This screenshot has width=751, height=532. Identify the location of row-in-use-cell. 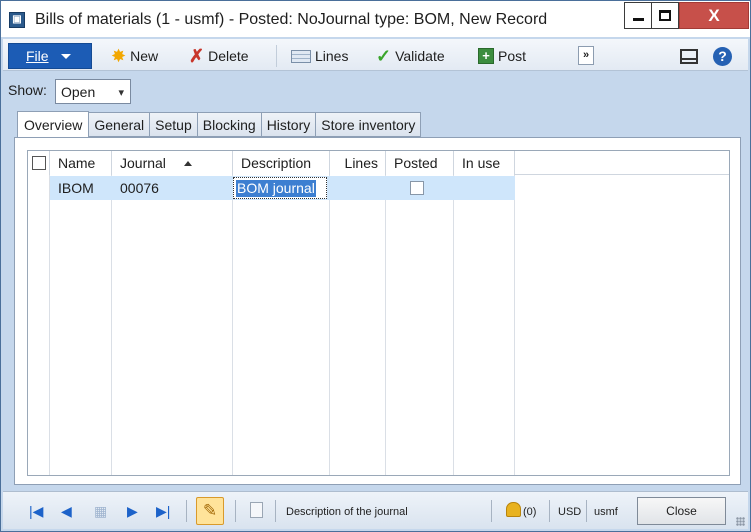
(484, 188).